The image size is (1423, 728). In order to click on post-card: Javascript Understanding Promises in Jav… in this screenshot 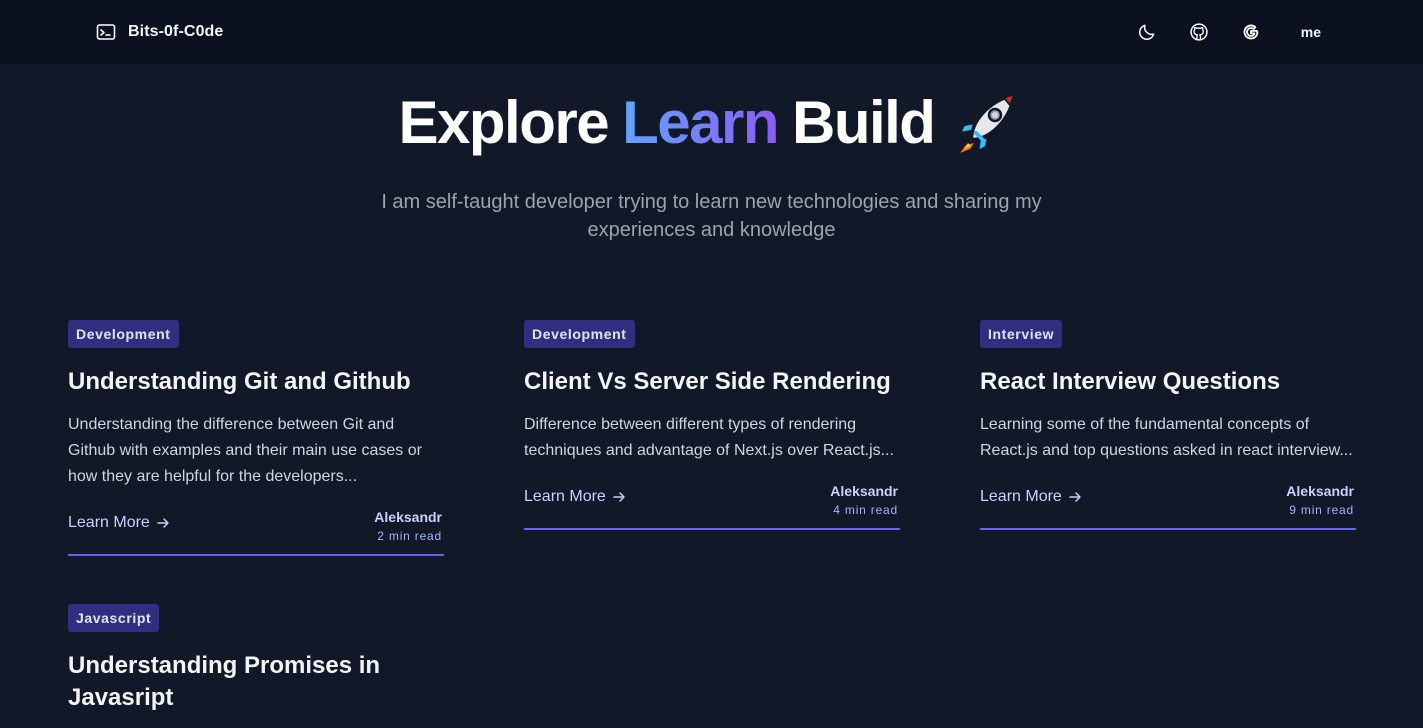, I will do `click(256, 659)`.